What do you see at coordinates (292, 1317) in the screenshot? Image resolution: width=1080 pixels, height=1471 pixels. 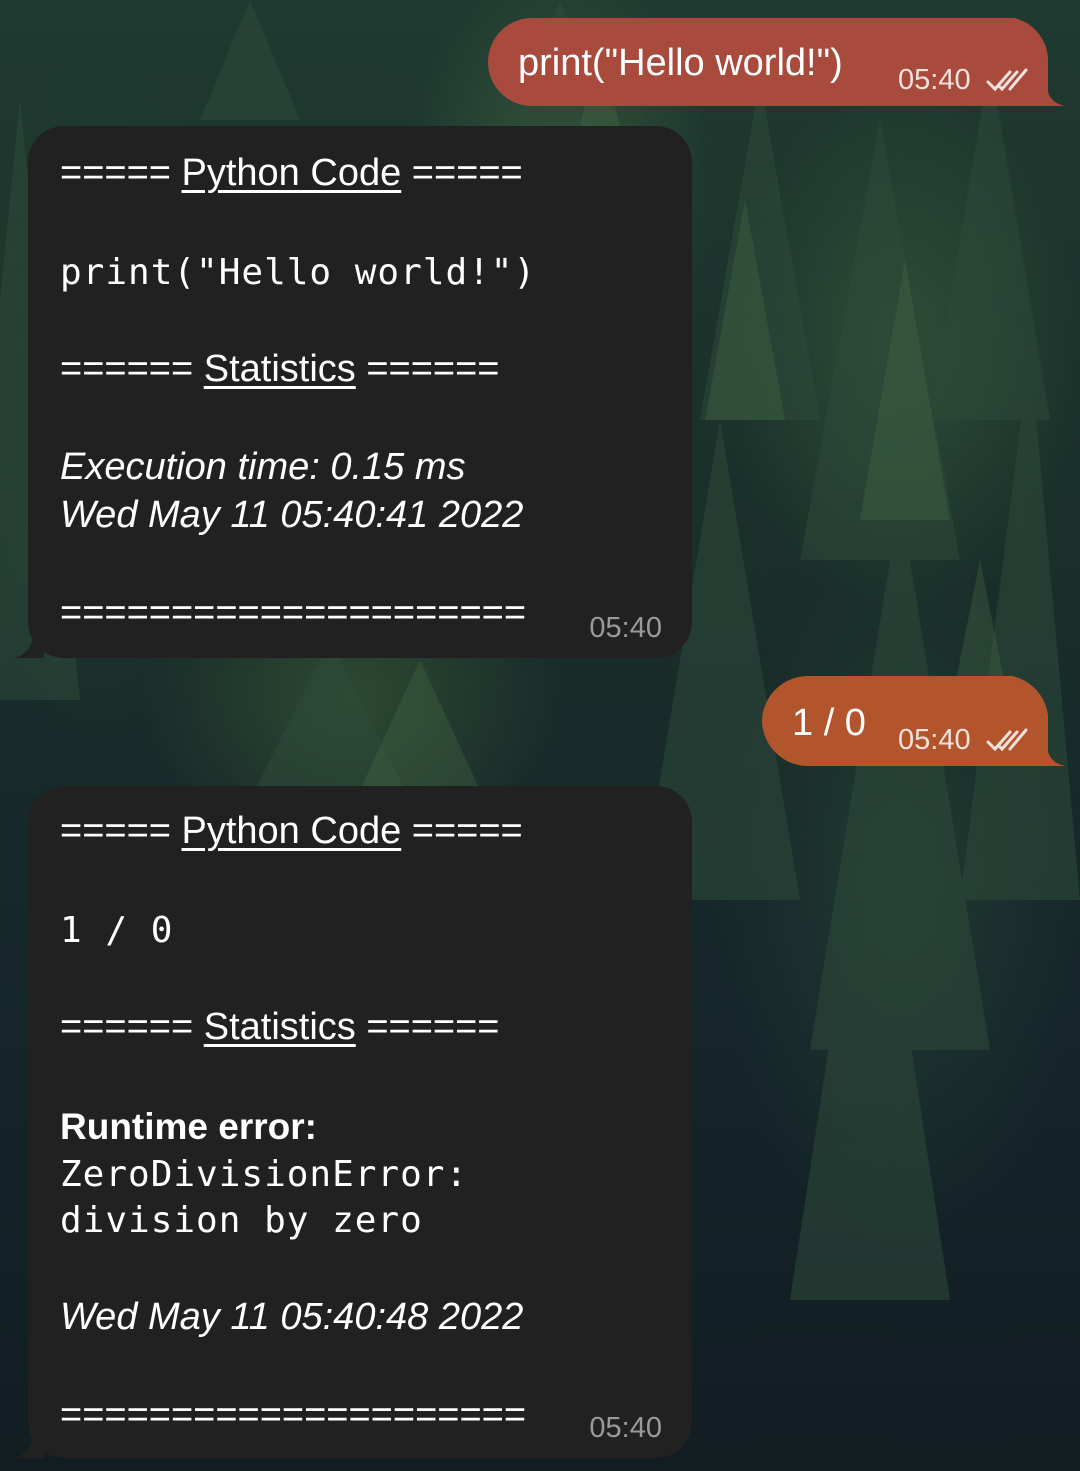 I see `timestamp-text: Wed May 11 05:40:48 2022` at bounding box center [292, 1317].